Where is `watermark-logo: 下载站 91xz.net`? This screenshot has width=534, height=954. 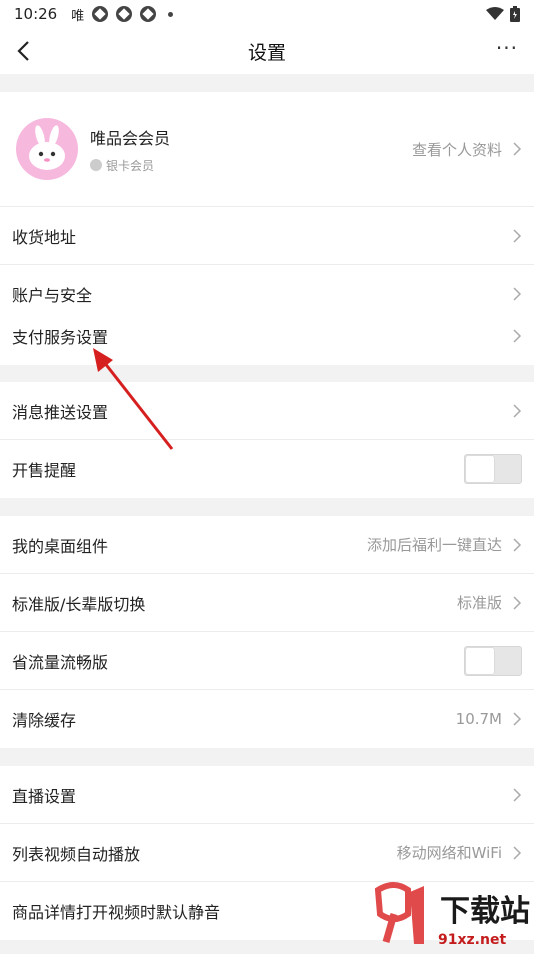 watermark-logo: 下载站 91xz.net is located at coordinates (449, 915).